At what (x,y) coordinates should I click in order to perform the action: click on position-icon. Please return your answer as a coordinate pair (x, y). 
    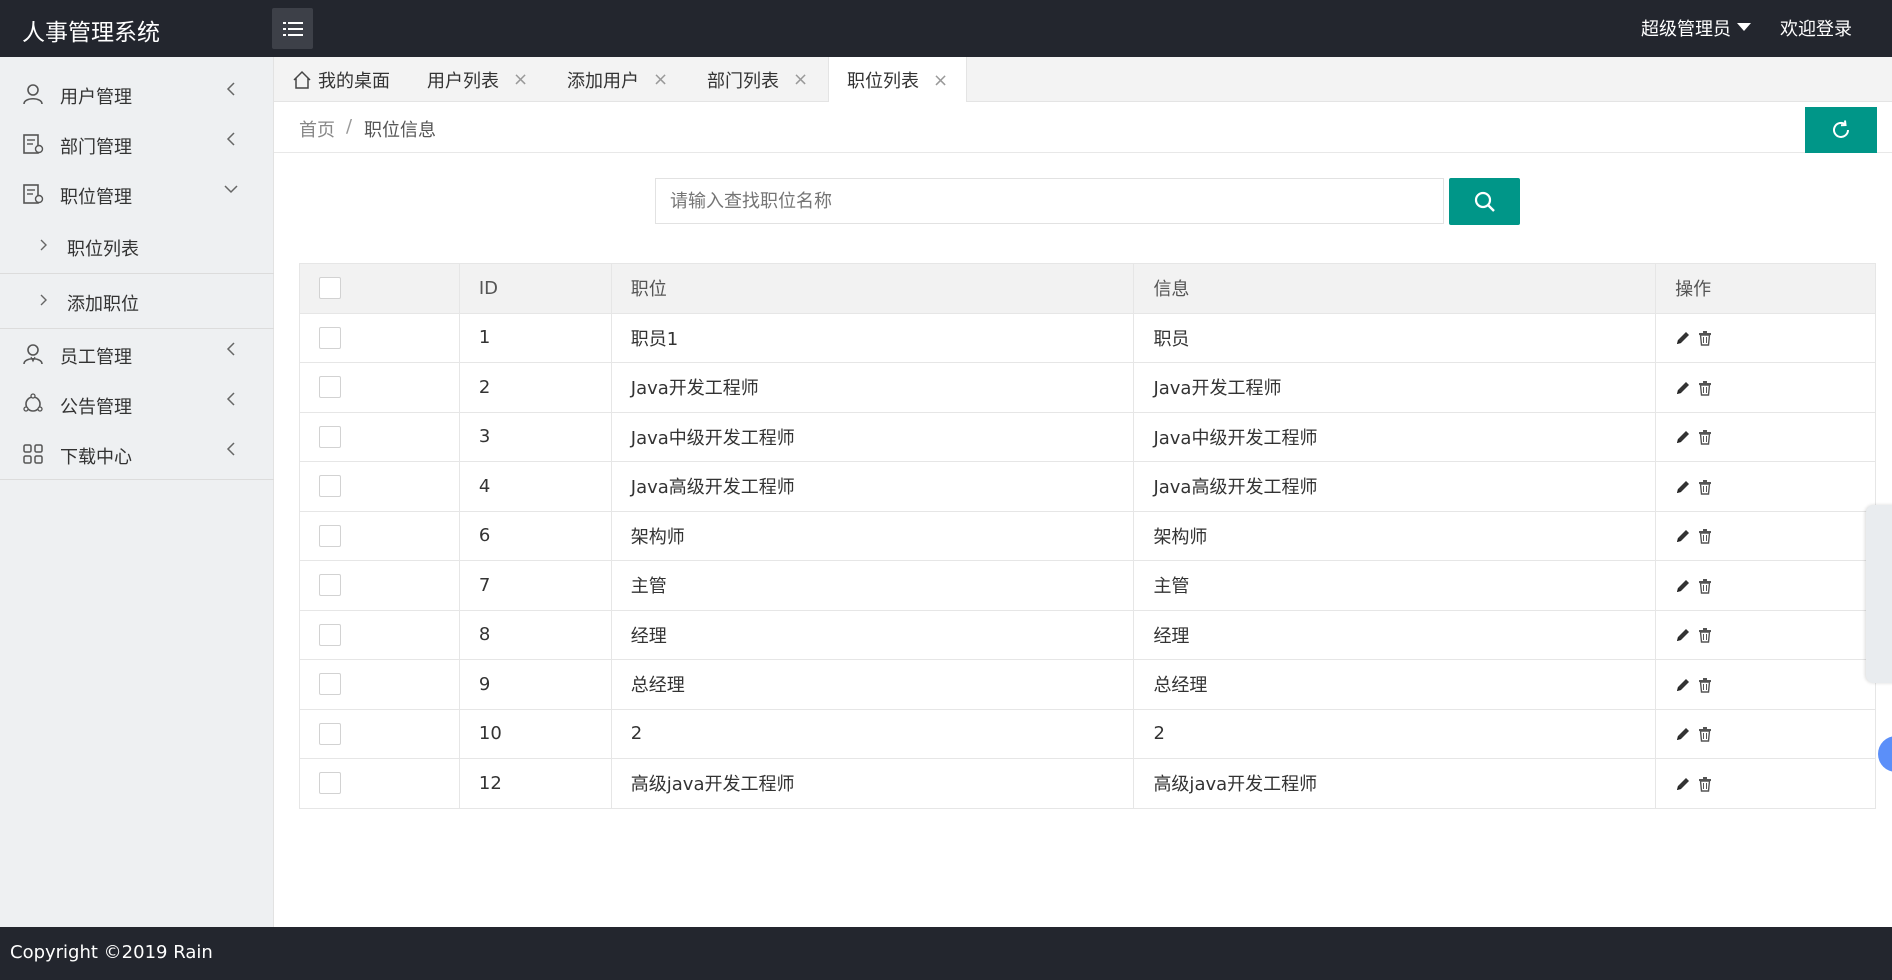
    Looking at the image, I should click on (33, 194).